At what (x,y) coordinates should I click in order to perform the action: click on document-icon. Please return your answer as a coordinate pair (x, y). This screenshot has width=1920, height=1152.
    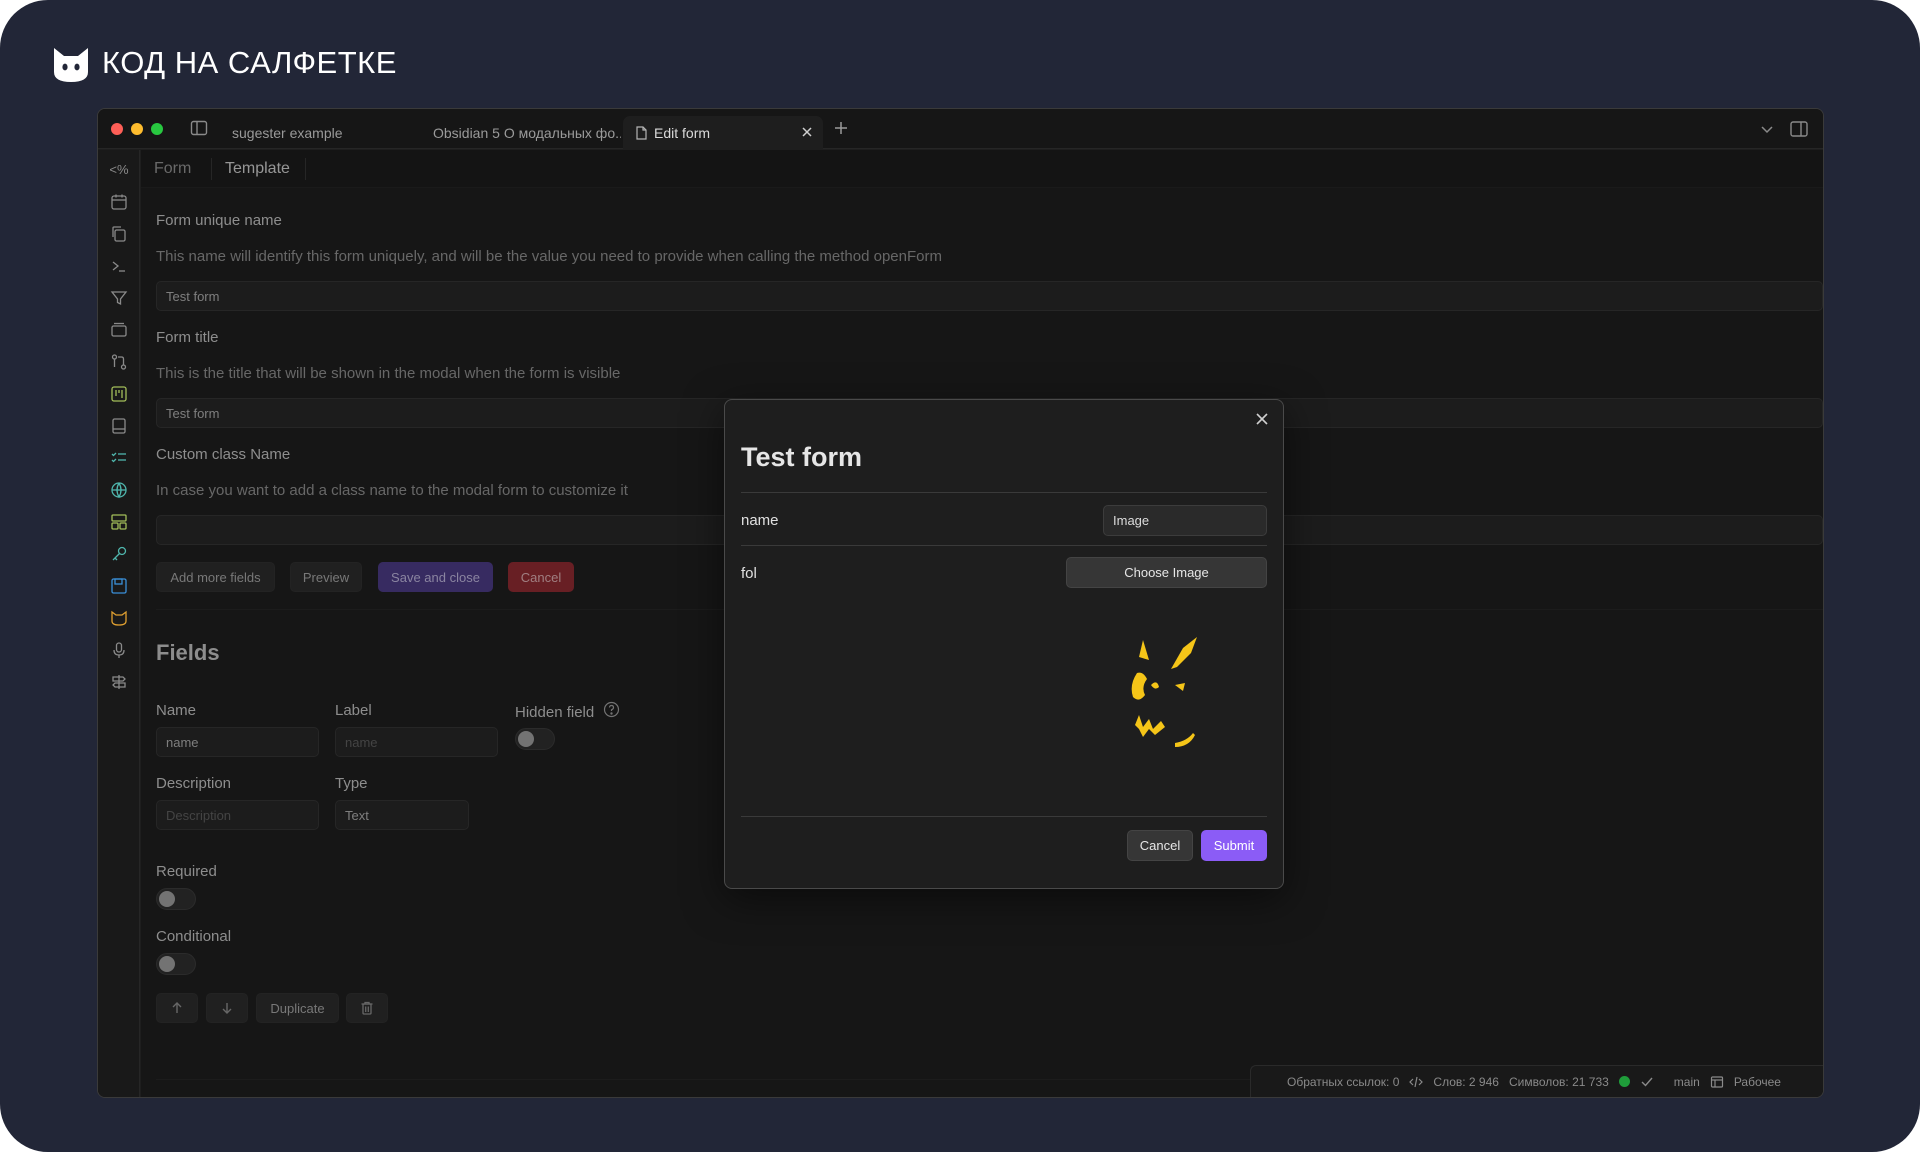
    Looking at the image, I should click on (641, 132).